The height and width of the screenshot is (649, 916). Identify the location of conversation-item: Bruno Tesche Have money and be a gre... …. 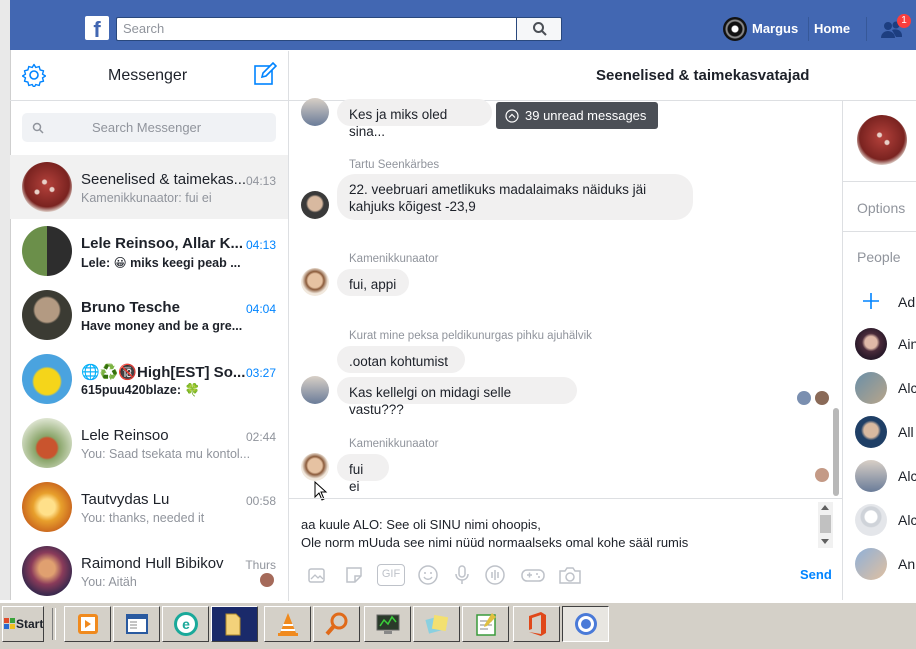
(149, 315).